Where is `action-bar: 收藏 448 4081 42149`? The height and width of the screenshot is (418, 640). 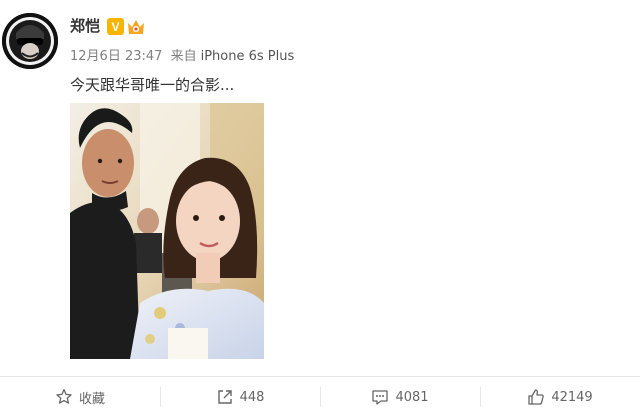 action-bar: 收藏 448 4081 42149 is located at coordinates (320, 396).